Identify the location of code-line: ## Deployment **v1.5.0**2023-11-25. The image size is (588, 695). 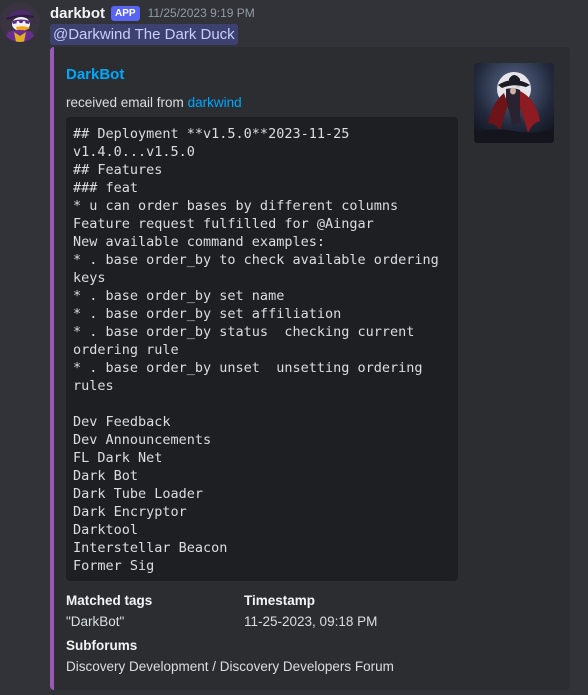
(211, 134).